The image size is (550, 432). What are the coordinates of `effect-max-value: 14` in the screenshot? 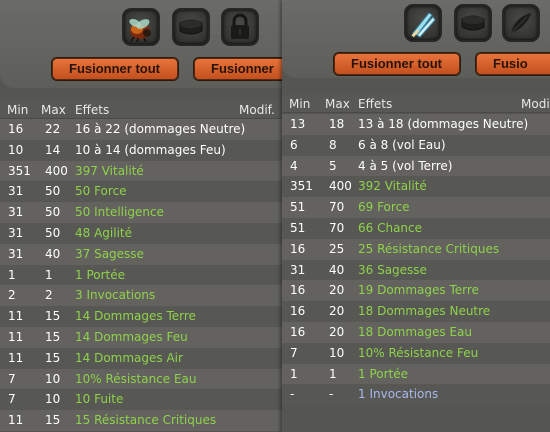 It's located at (53, 149).